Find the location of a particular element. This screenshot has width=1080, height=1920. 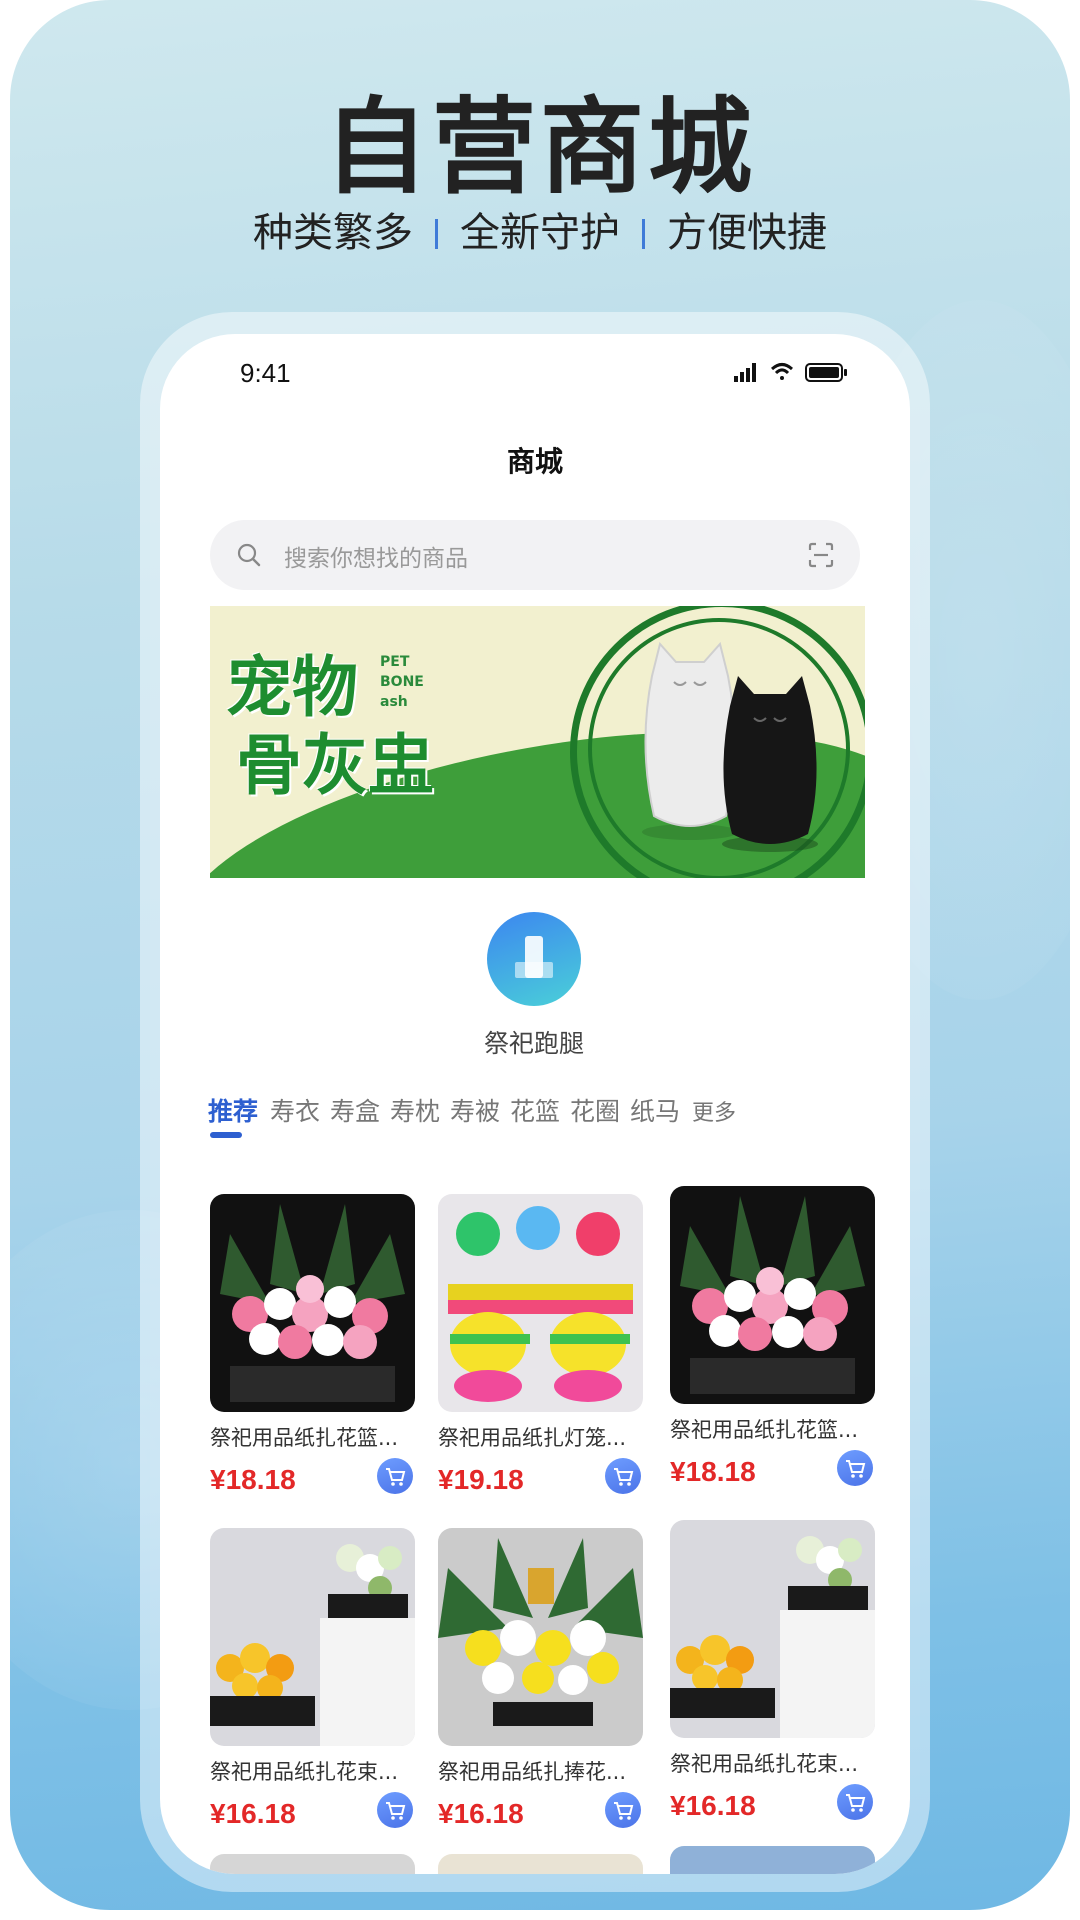

category-label: 祭祀跑腿 is located at coordinates (533, 1043).